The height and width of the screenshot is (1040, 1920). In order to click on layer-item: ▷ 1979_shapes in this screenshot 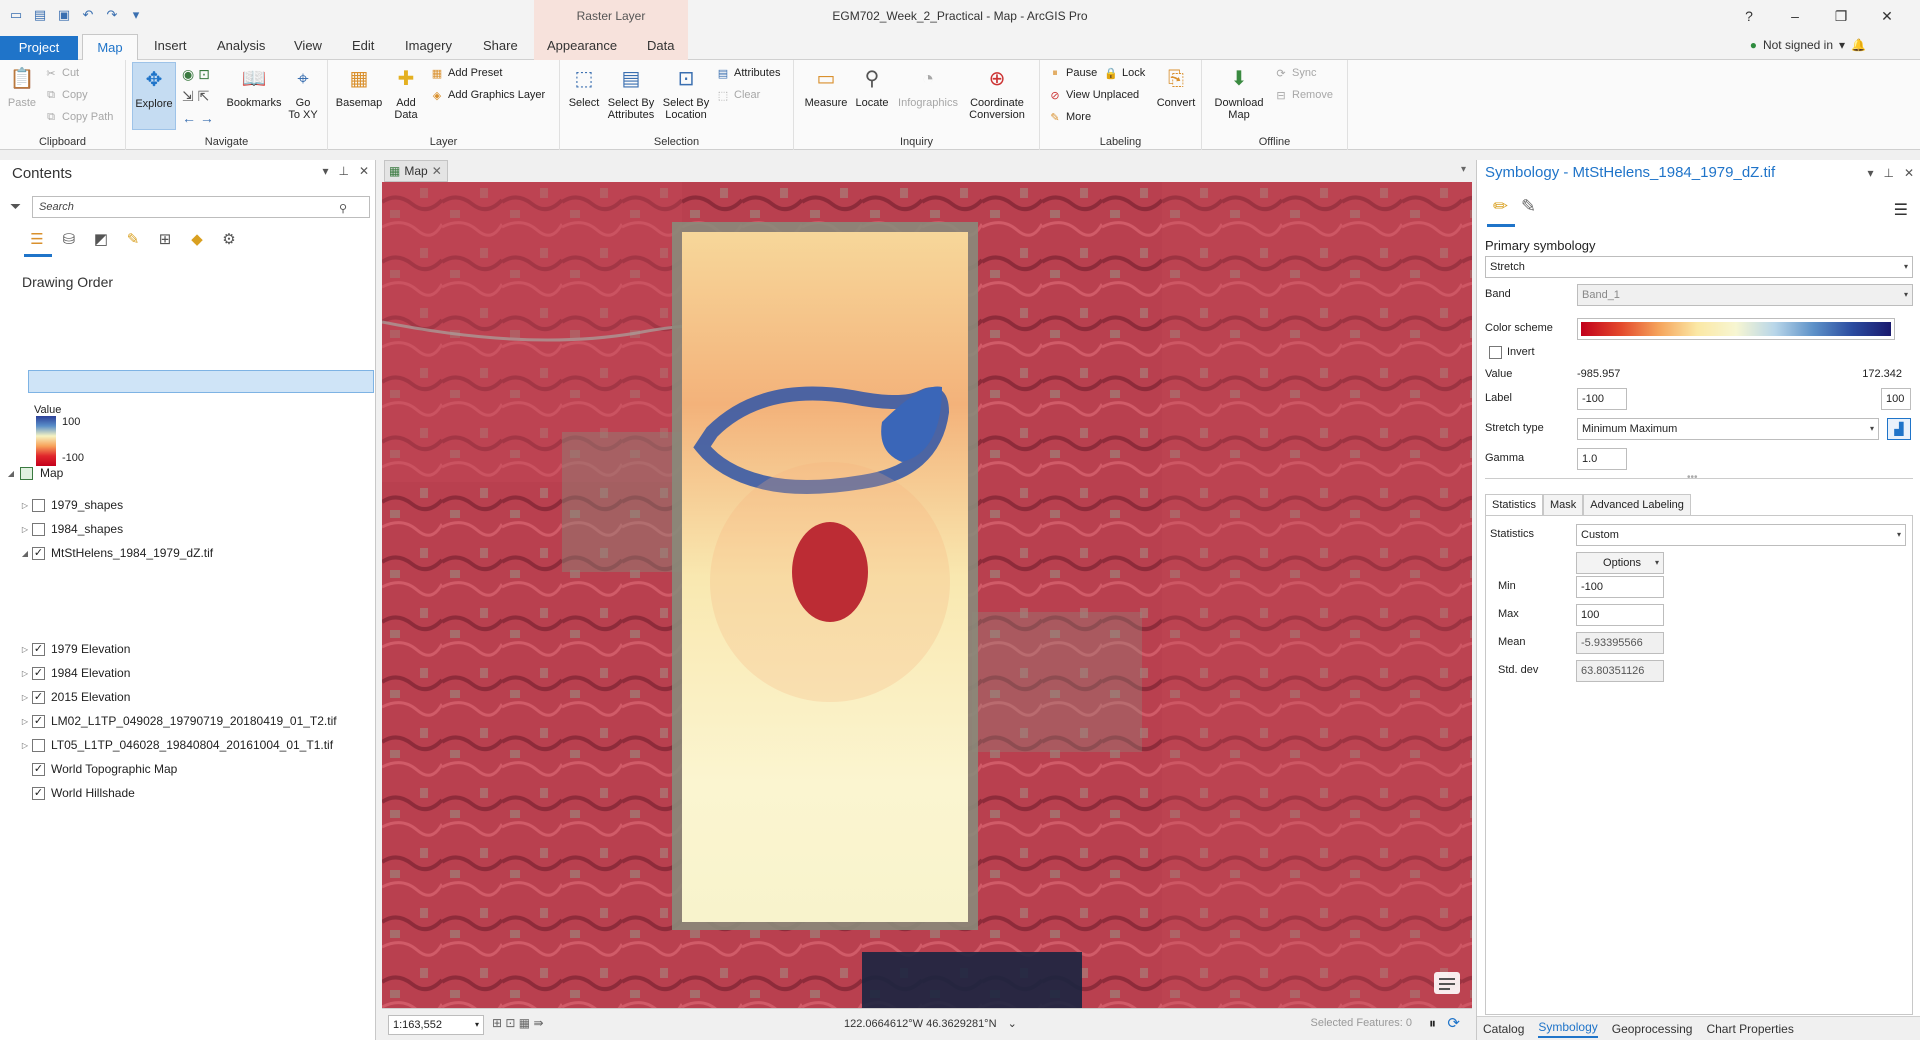, I will do `click(188, 505)`.